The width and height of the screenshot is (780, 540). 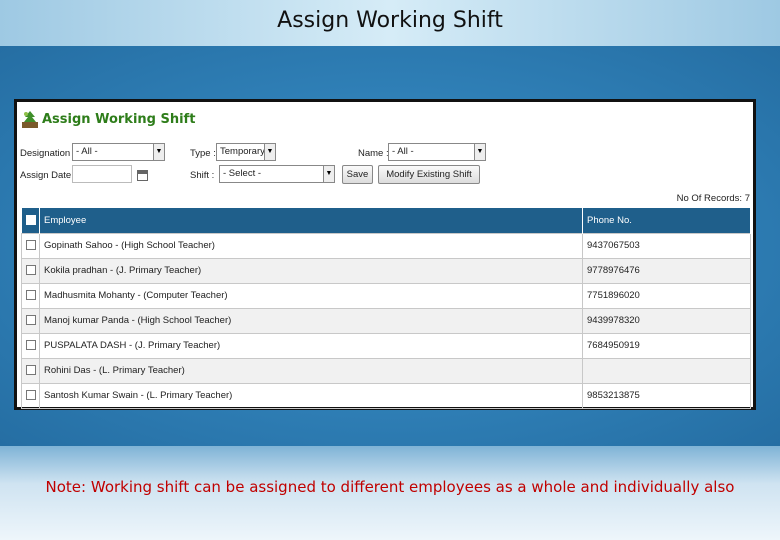 I want to click on slide-title: Assign Working Shift, so click(x=390, y=23).